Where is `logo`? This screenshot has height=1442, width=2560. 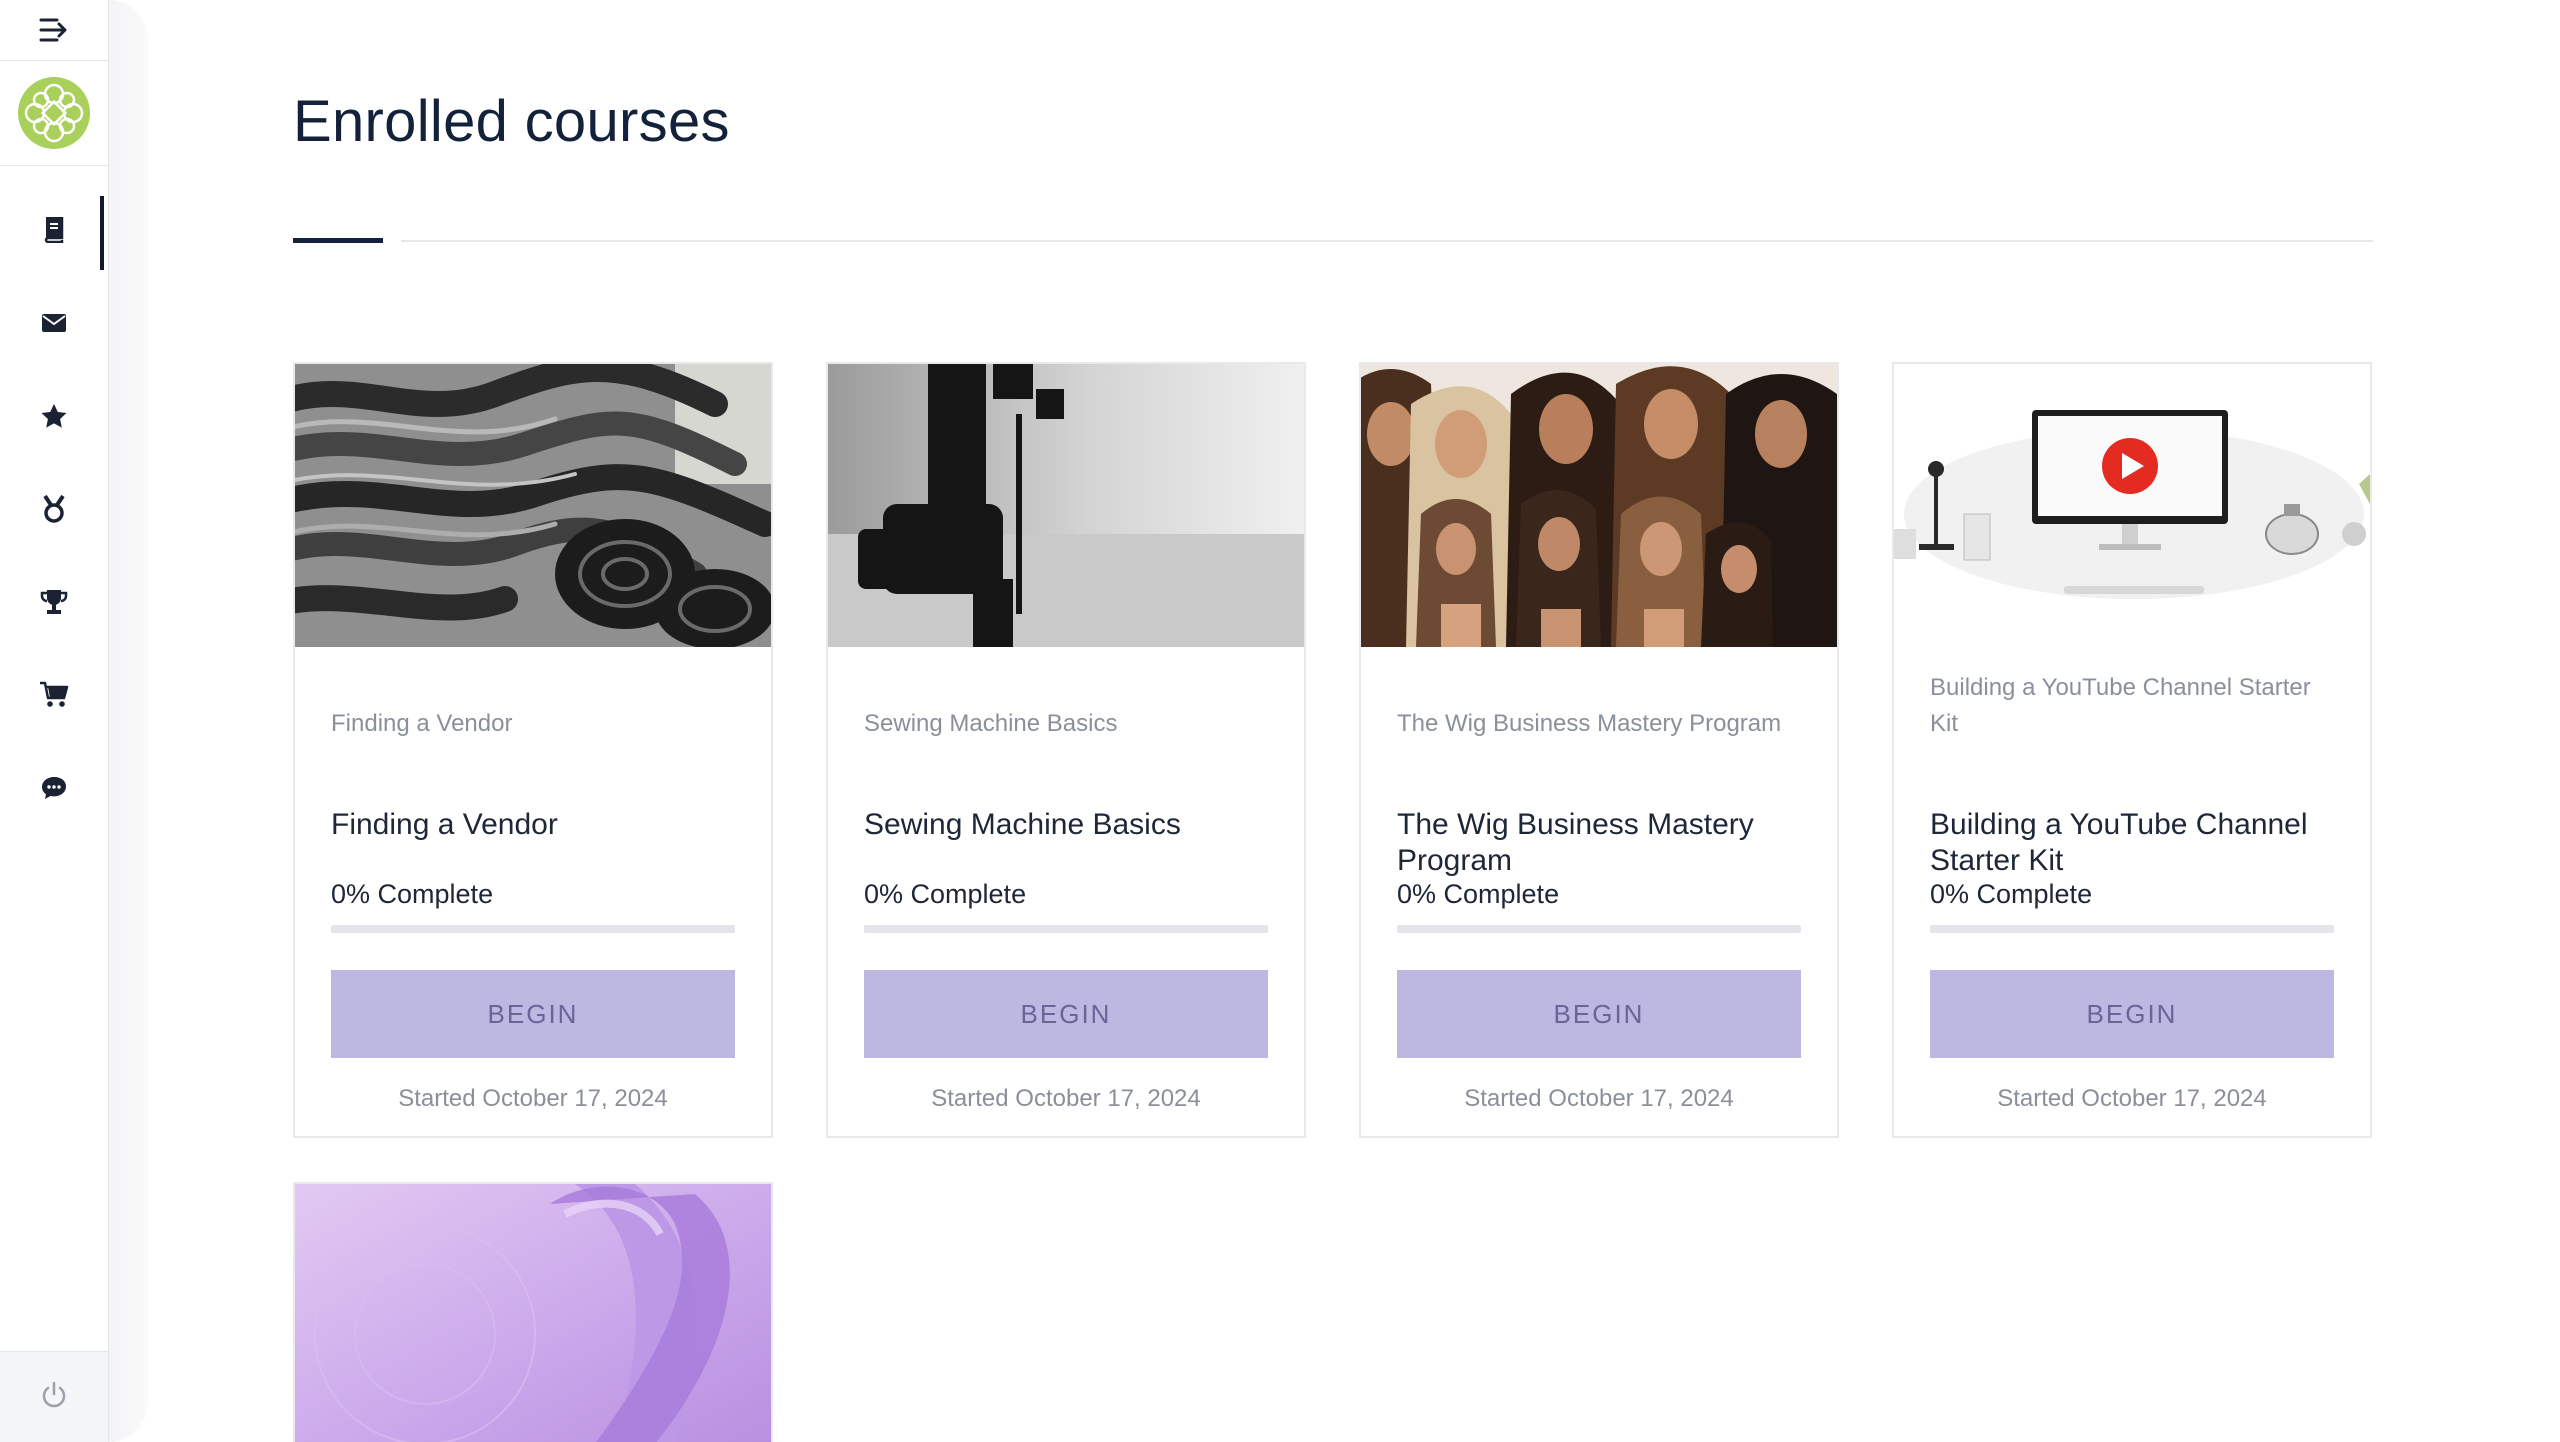 logo is located at coordinates (54, 113).